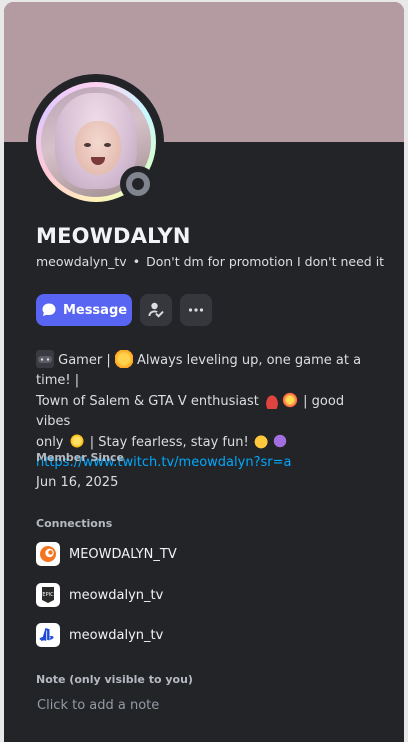 The image size is (408, 742). I want to click on member-since-date: Jun 16, 2025, so click(77, 482).